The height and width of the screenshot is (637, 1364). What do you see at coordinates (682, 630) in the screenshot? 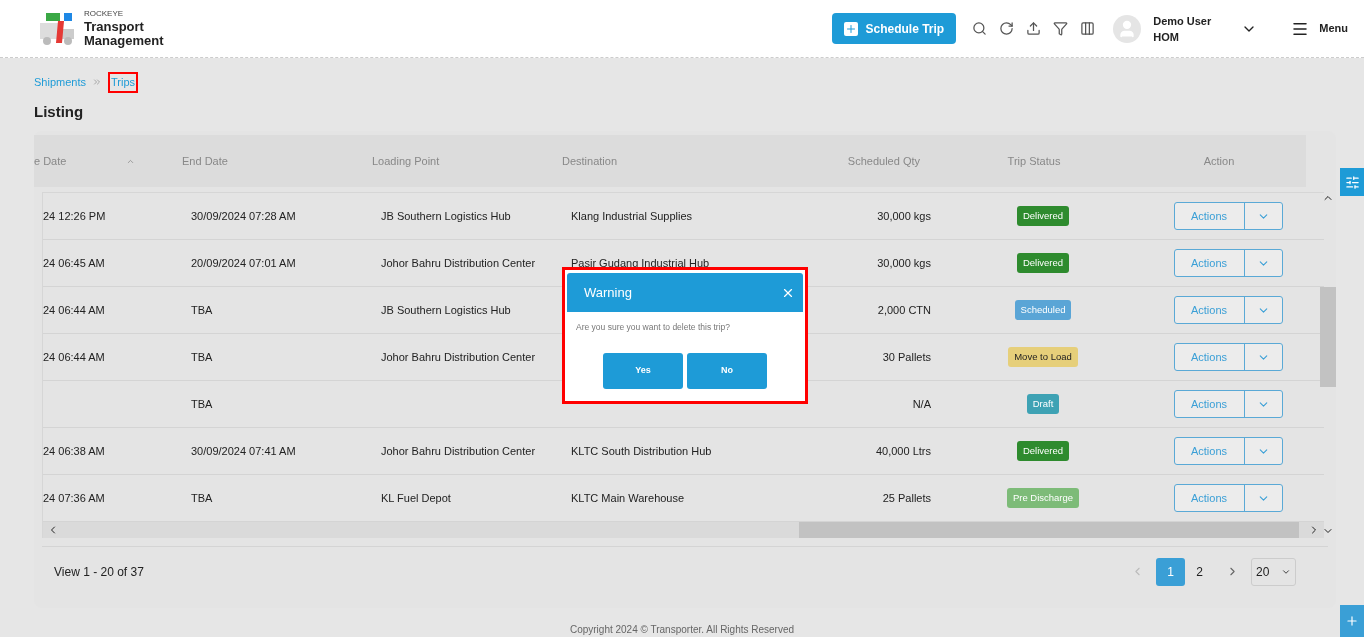
I see `copyright: Copyright 2024 © Transporter. All Rights Reserved` at bounding box center [682, 630].